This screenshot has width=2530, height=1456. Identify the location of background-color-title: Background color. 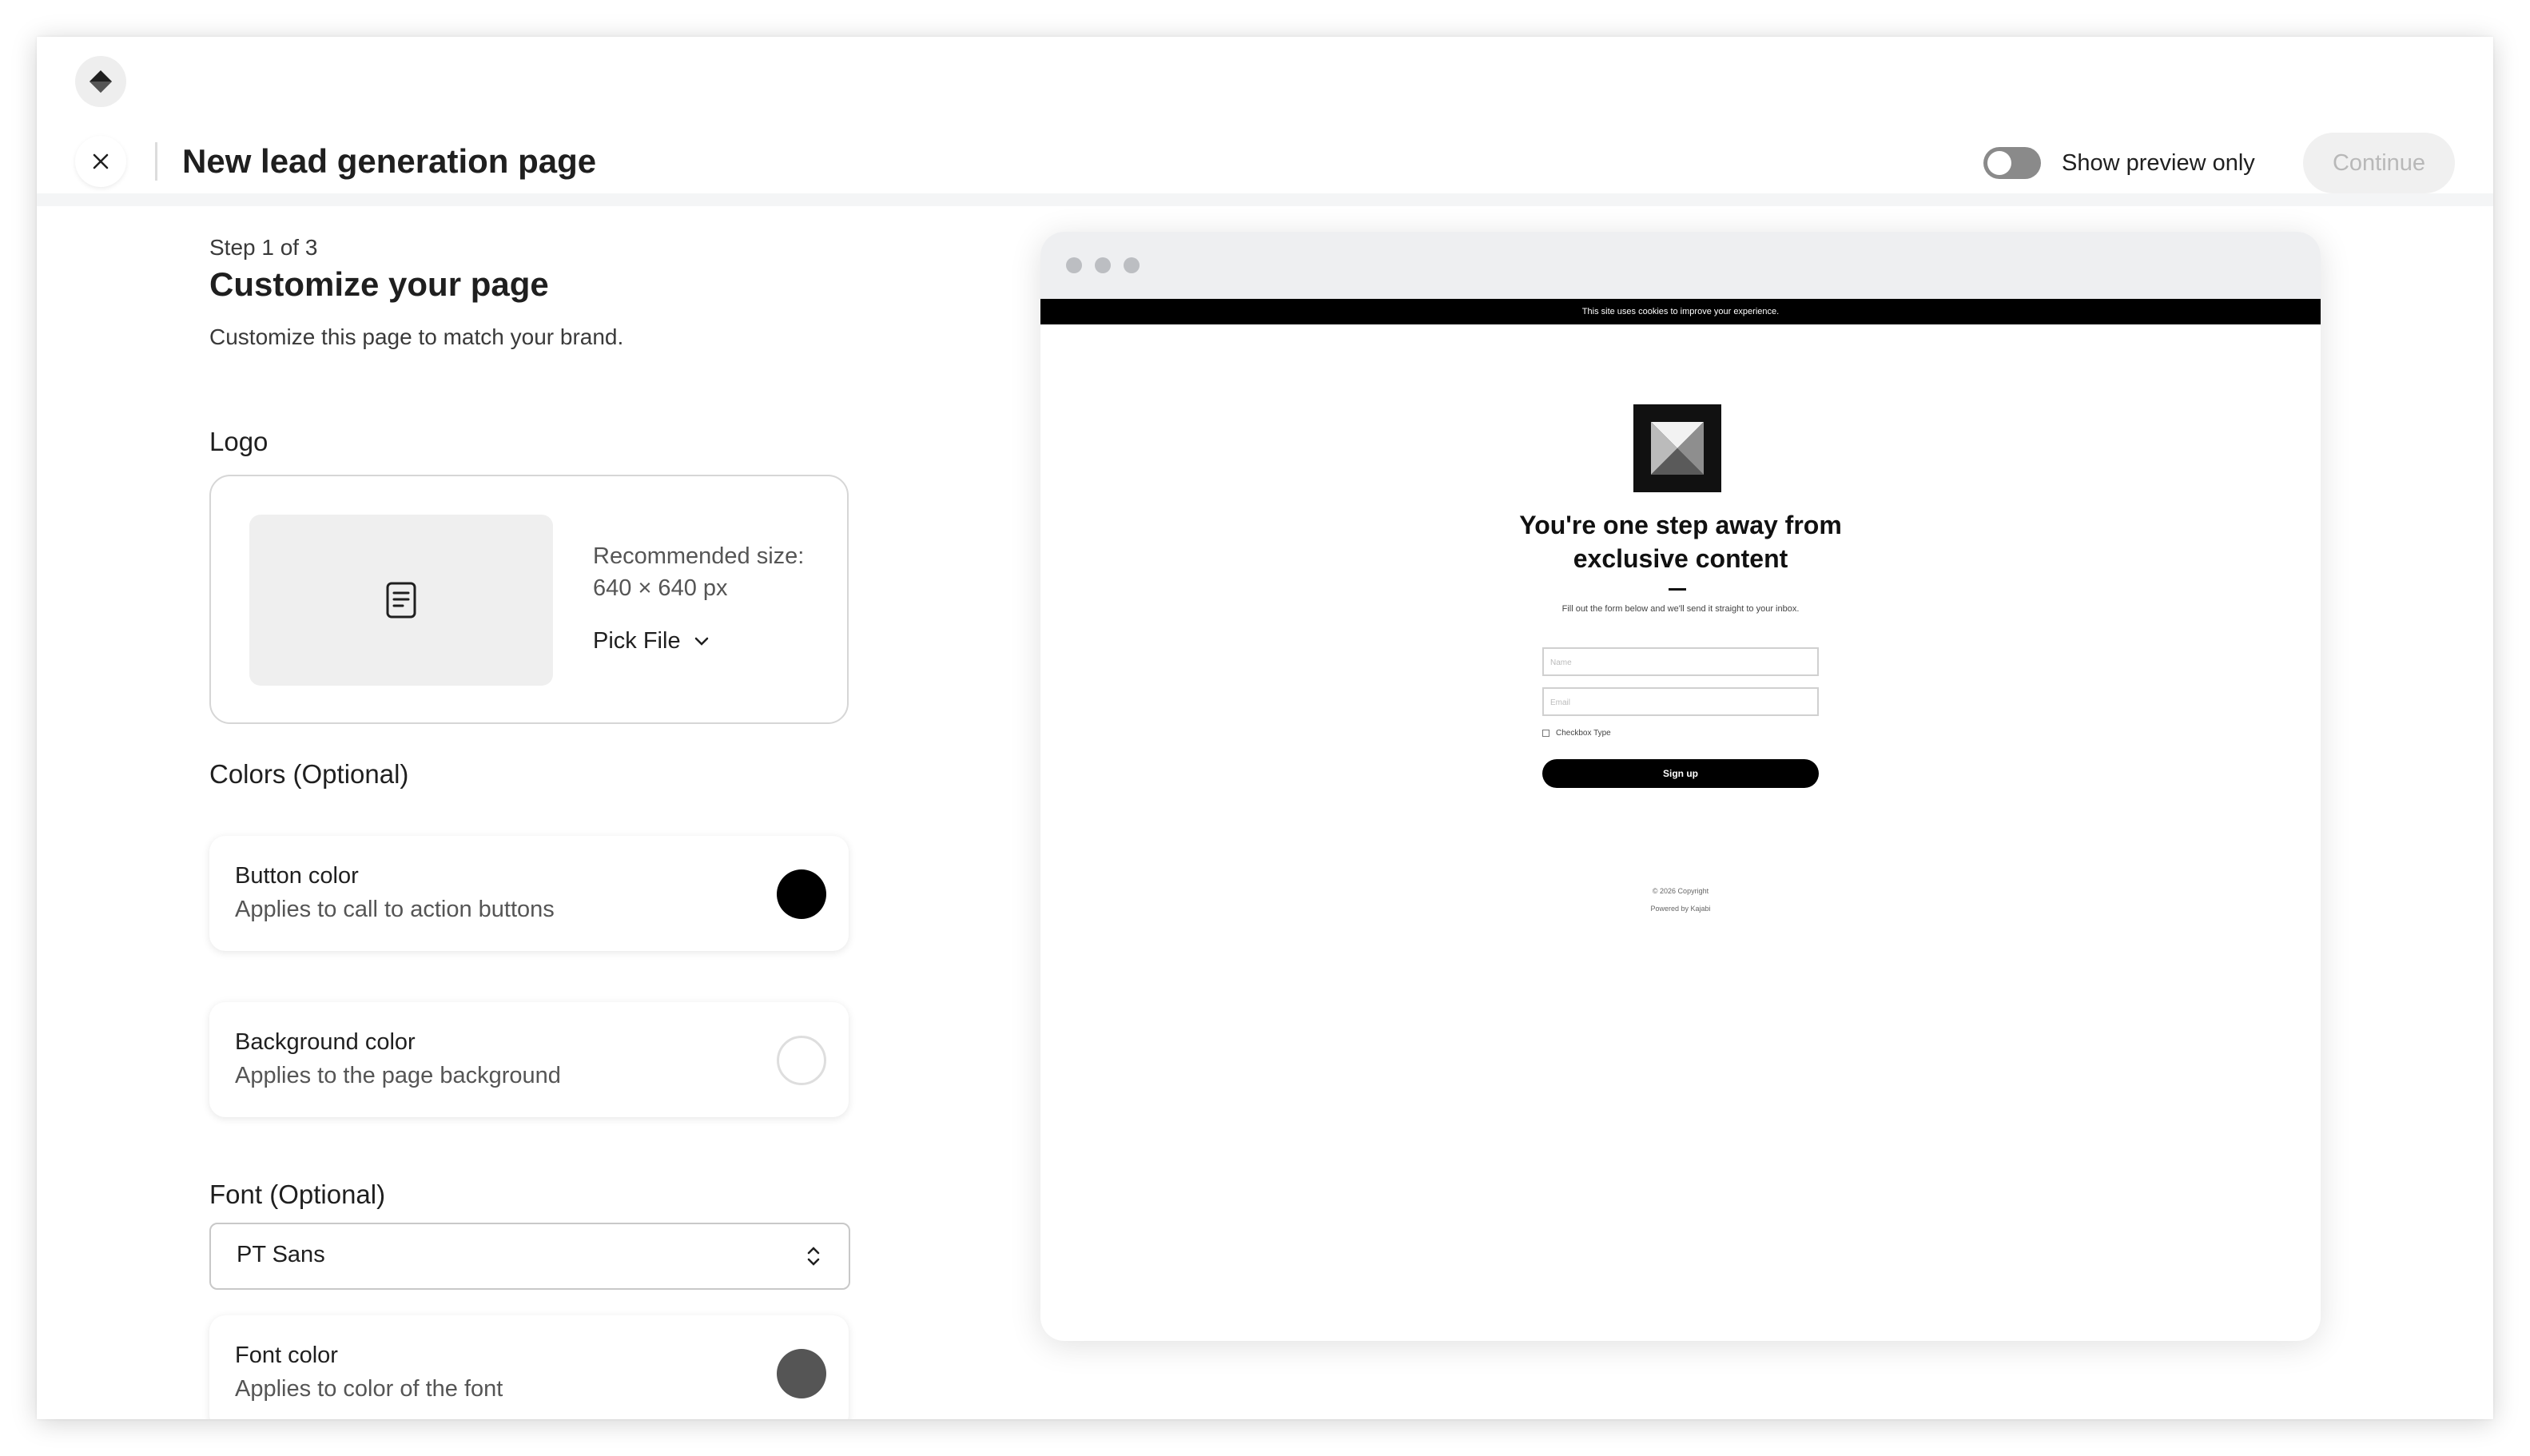
(325, 1042).